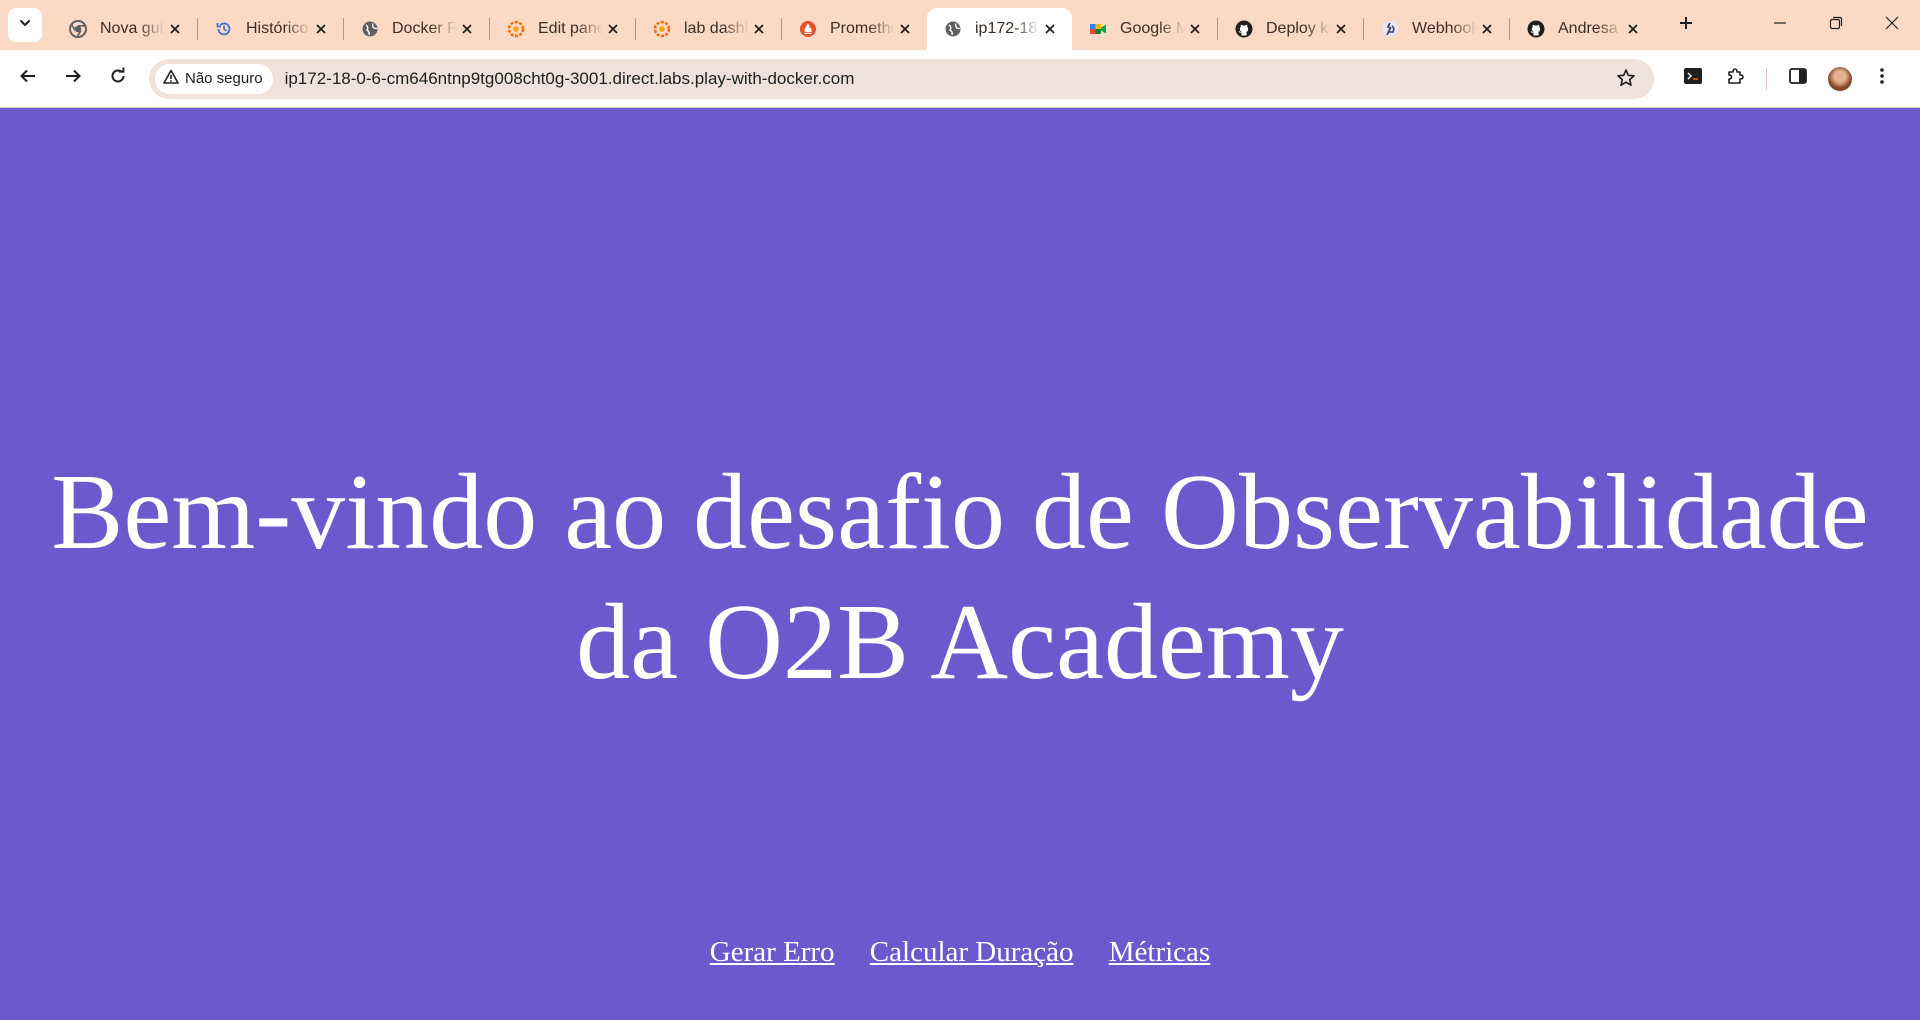  I want to click on security-label: Não seguro, so click(224, 78).